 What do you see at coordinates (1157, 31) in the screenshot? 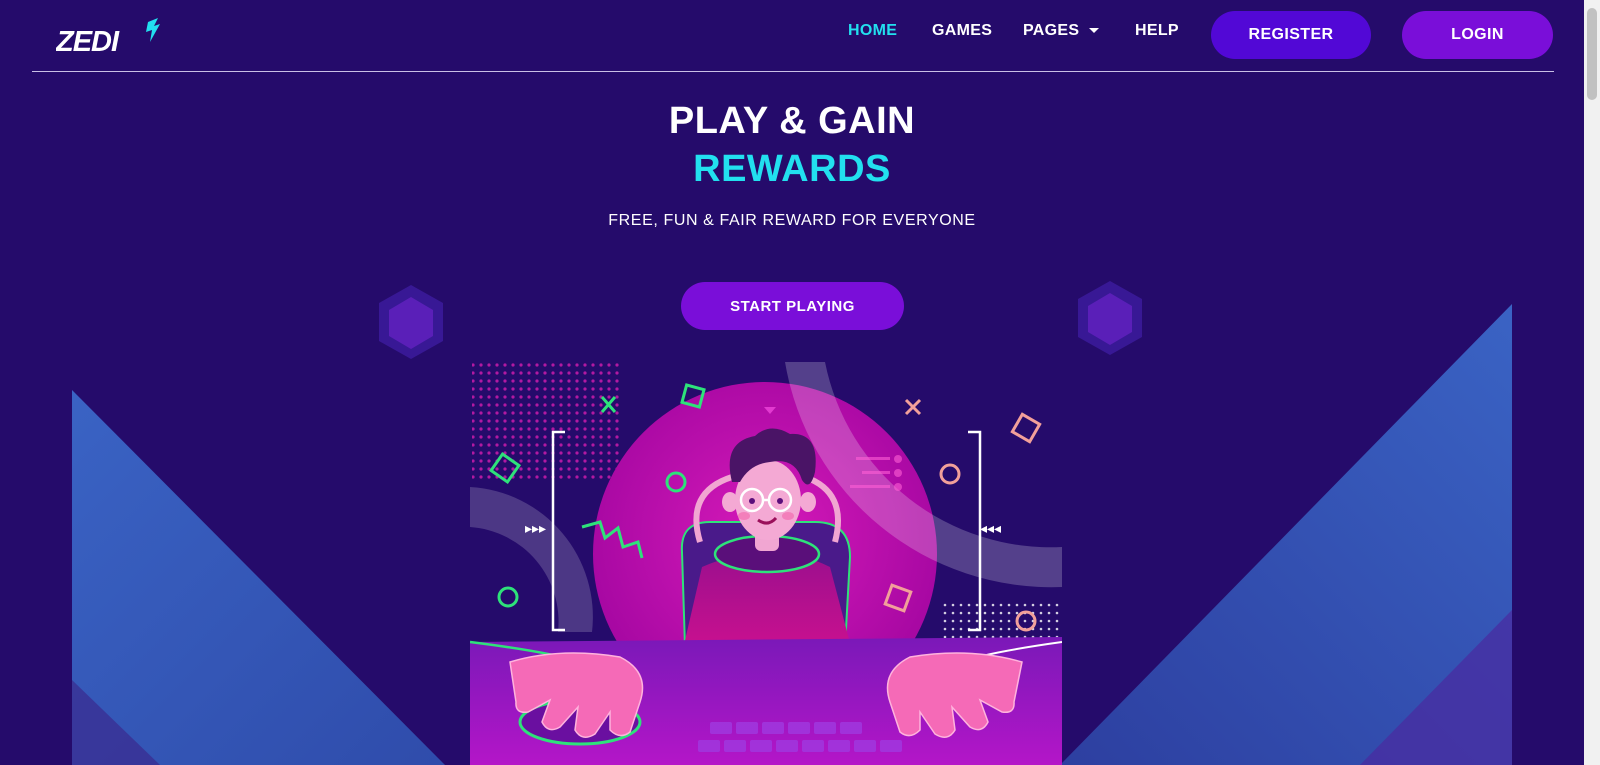
I see `nav-help: HELP` at bounding box center [1157, 31].